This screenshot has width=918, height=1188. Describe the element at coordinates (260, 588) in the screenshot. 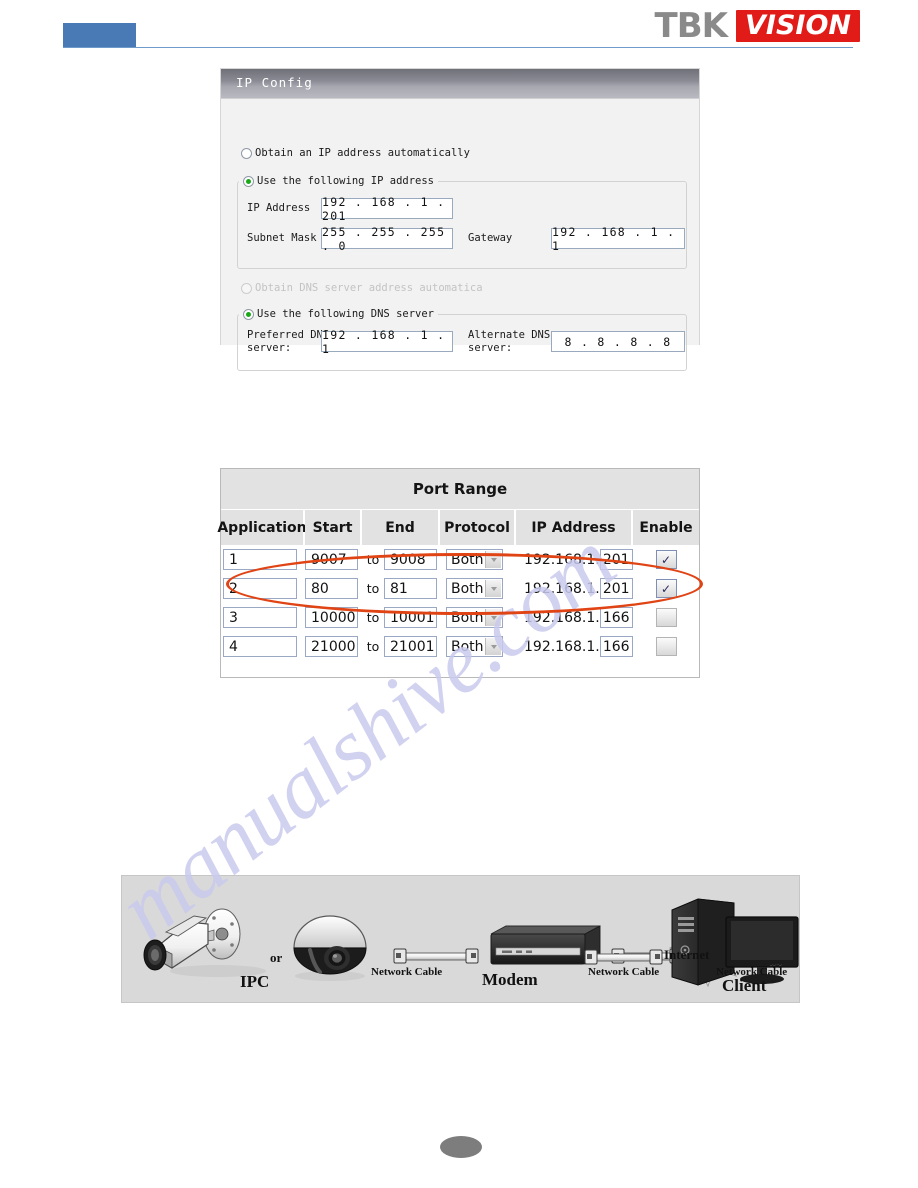

I see `application-input: 2` at that location.